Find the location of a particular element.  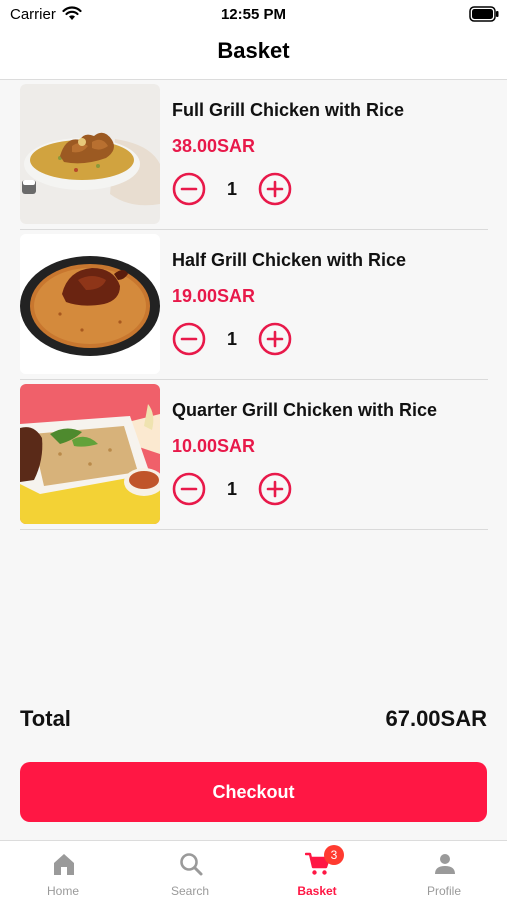

page-title: Basket is located at coordinates (253, 50).